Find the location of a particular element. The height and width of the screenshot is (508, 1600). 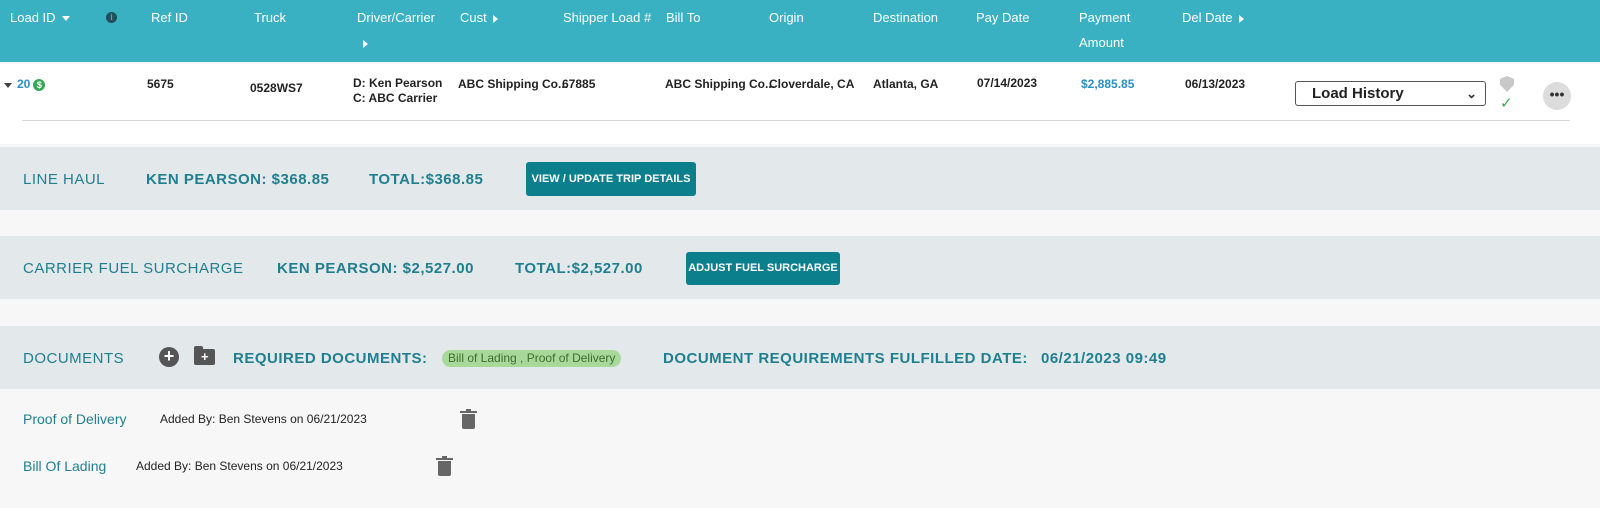

more-options-button: ••• is located at coordinates (1557, 96).